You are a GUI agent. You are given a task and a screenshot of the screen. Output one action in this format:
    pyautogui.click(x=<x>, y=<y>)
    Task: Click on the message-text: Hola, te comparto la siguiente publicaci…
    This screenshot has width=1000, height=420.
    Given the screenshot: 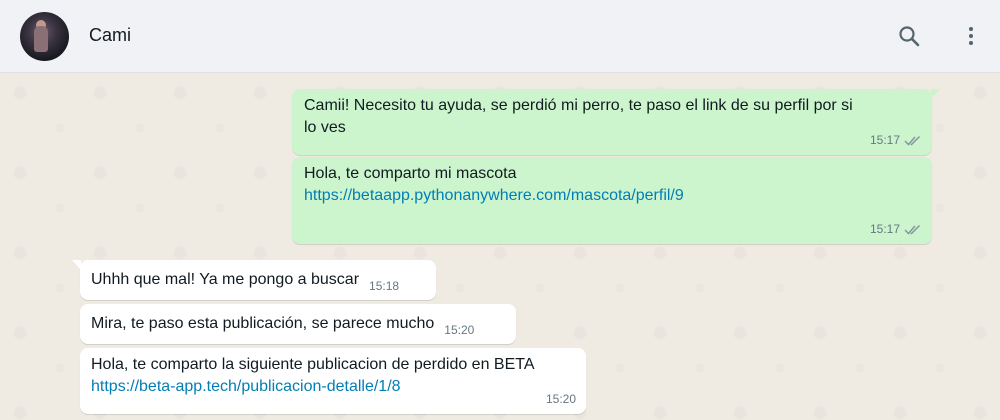 What is the action you would take?
    pyautogui.click(x=313, y=364)
    